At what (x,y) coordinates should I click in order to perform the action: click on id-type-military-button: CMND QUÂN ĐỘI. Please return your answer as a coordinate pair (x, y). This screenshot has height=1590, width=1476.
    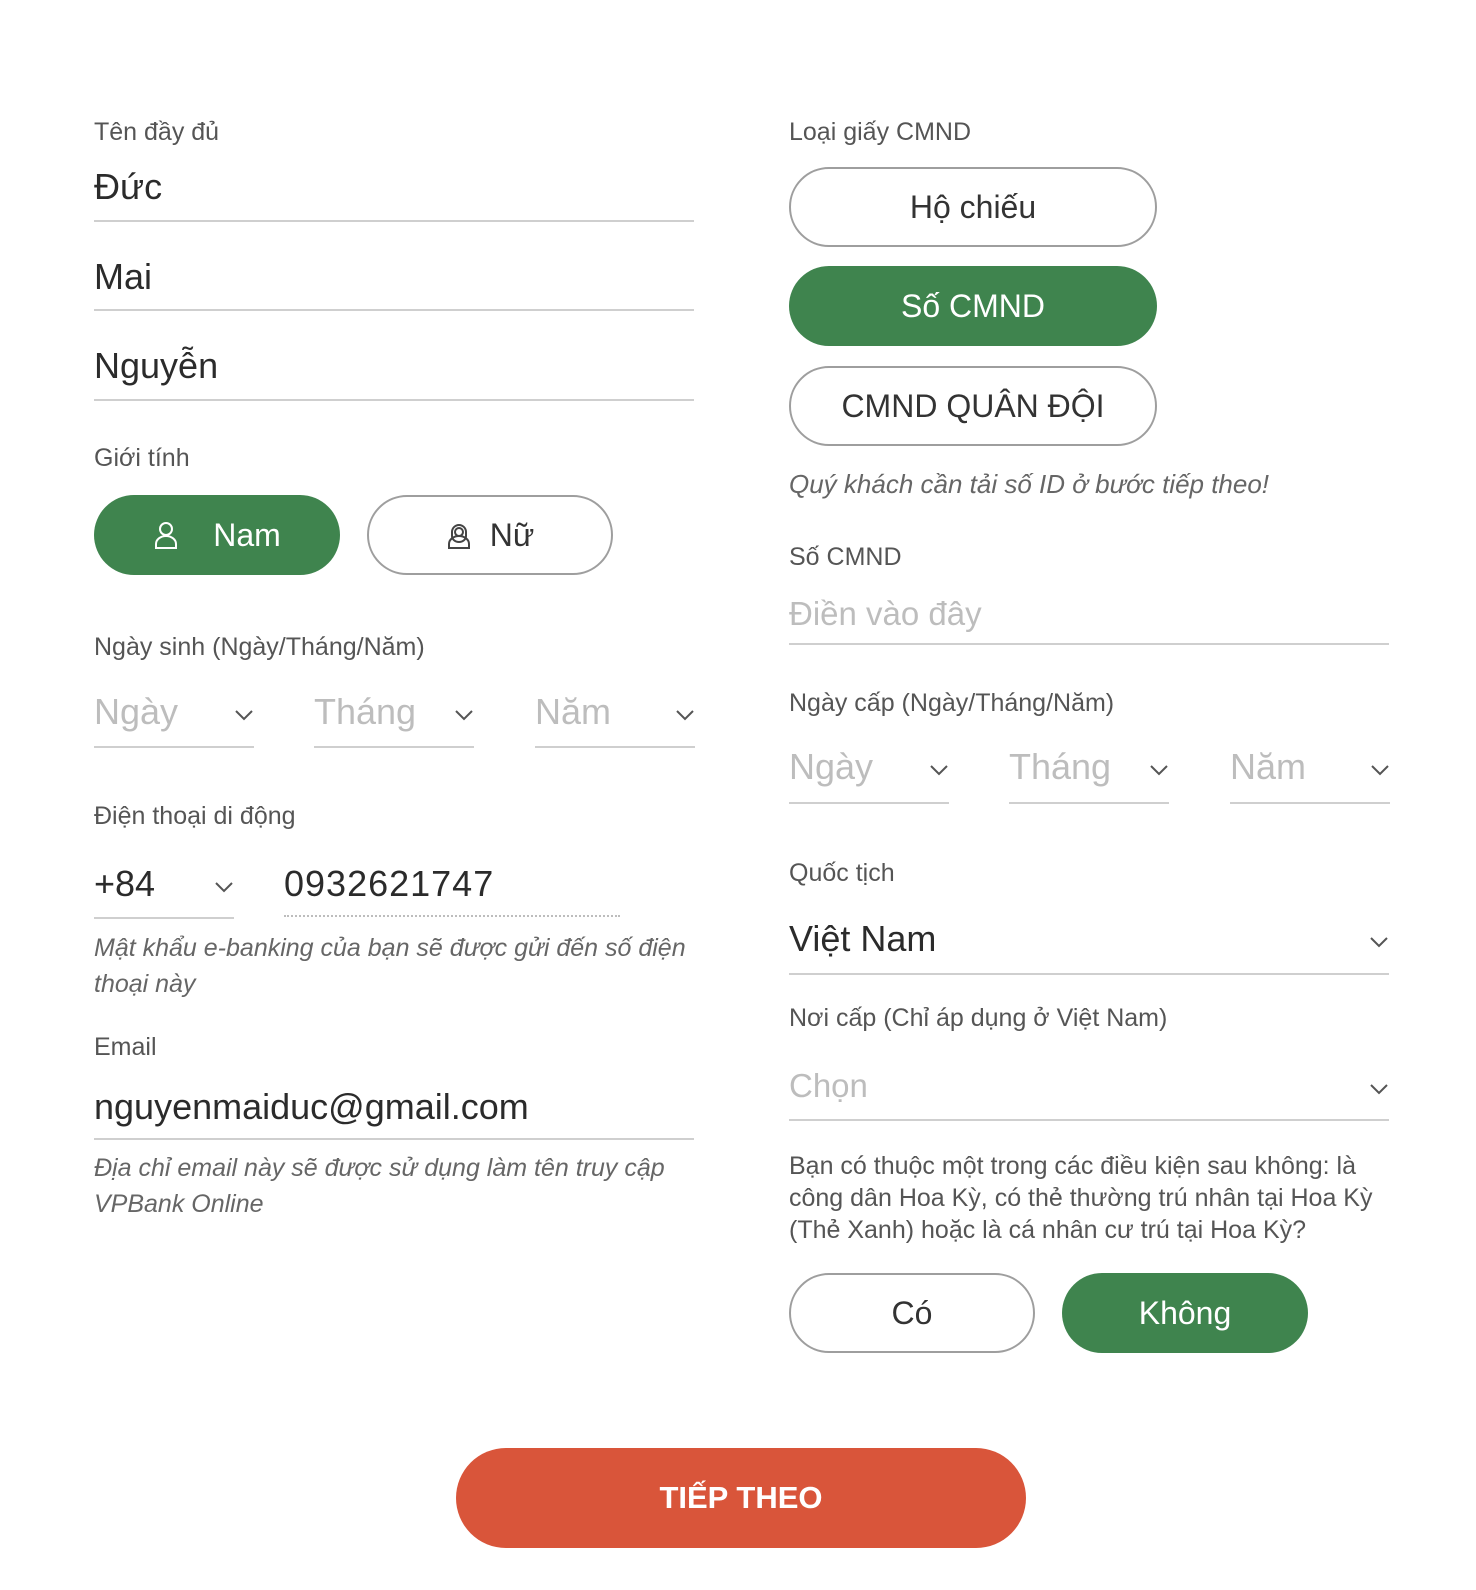
    Looking at the image, I should click on (973, 406).